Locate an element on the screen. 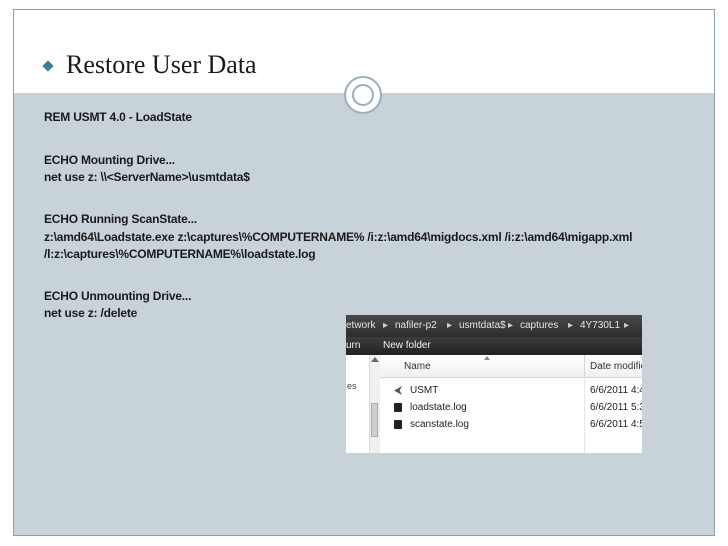 The image size is (728, 546). breadcrumb-share: usmtdata$ is located at coordinates (482, 325).